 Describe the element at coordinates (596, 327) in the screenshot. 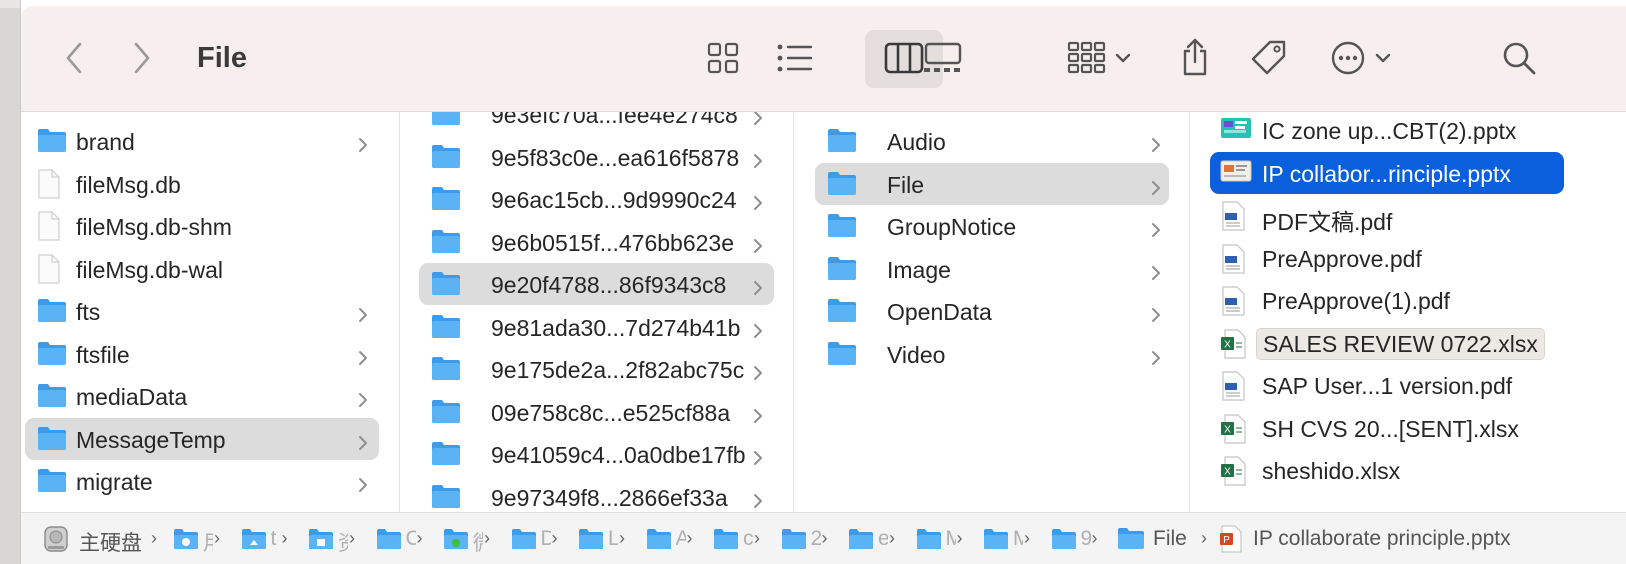

I see `folder-row: 9e81ada30...7d274b41b` at that location.